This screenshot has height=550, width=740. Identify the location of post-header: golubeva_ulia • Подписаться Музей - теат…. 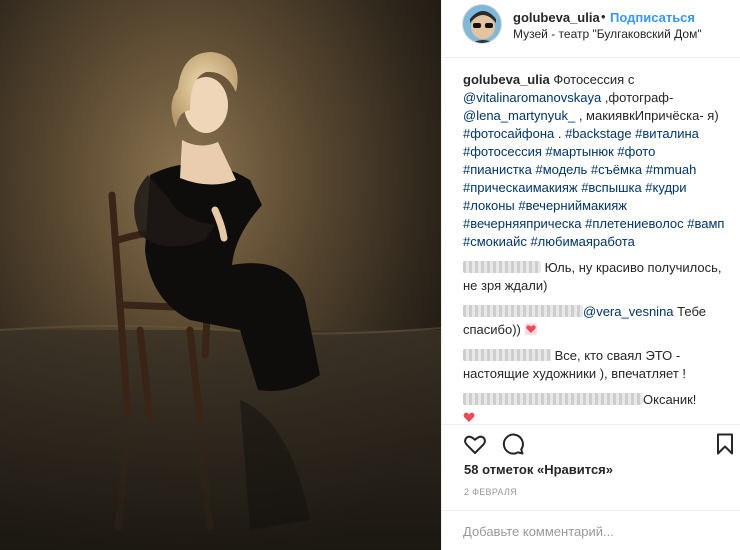
(591, 29).